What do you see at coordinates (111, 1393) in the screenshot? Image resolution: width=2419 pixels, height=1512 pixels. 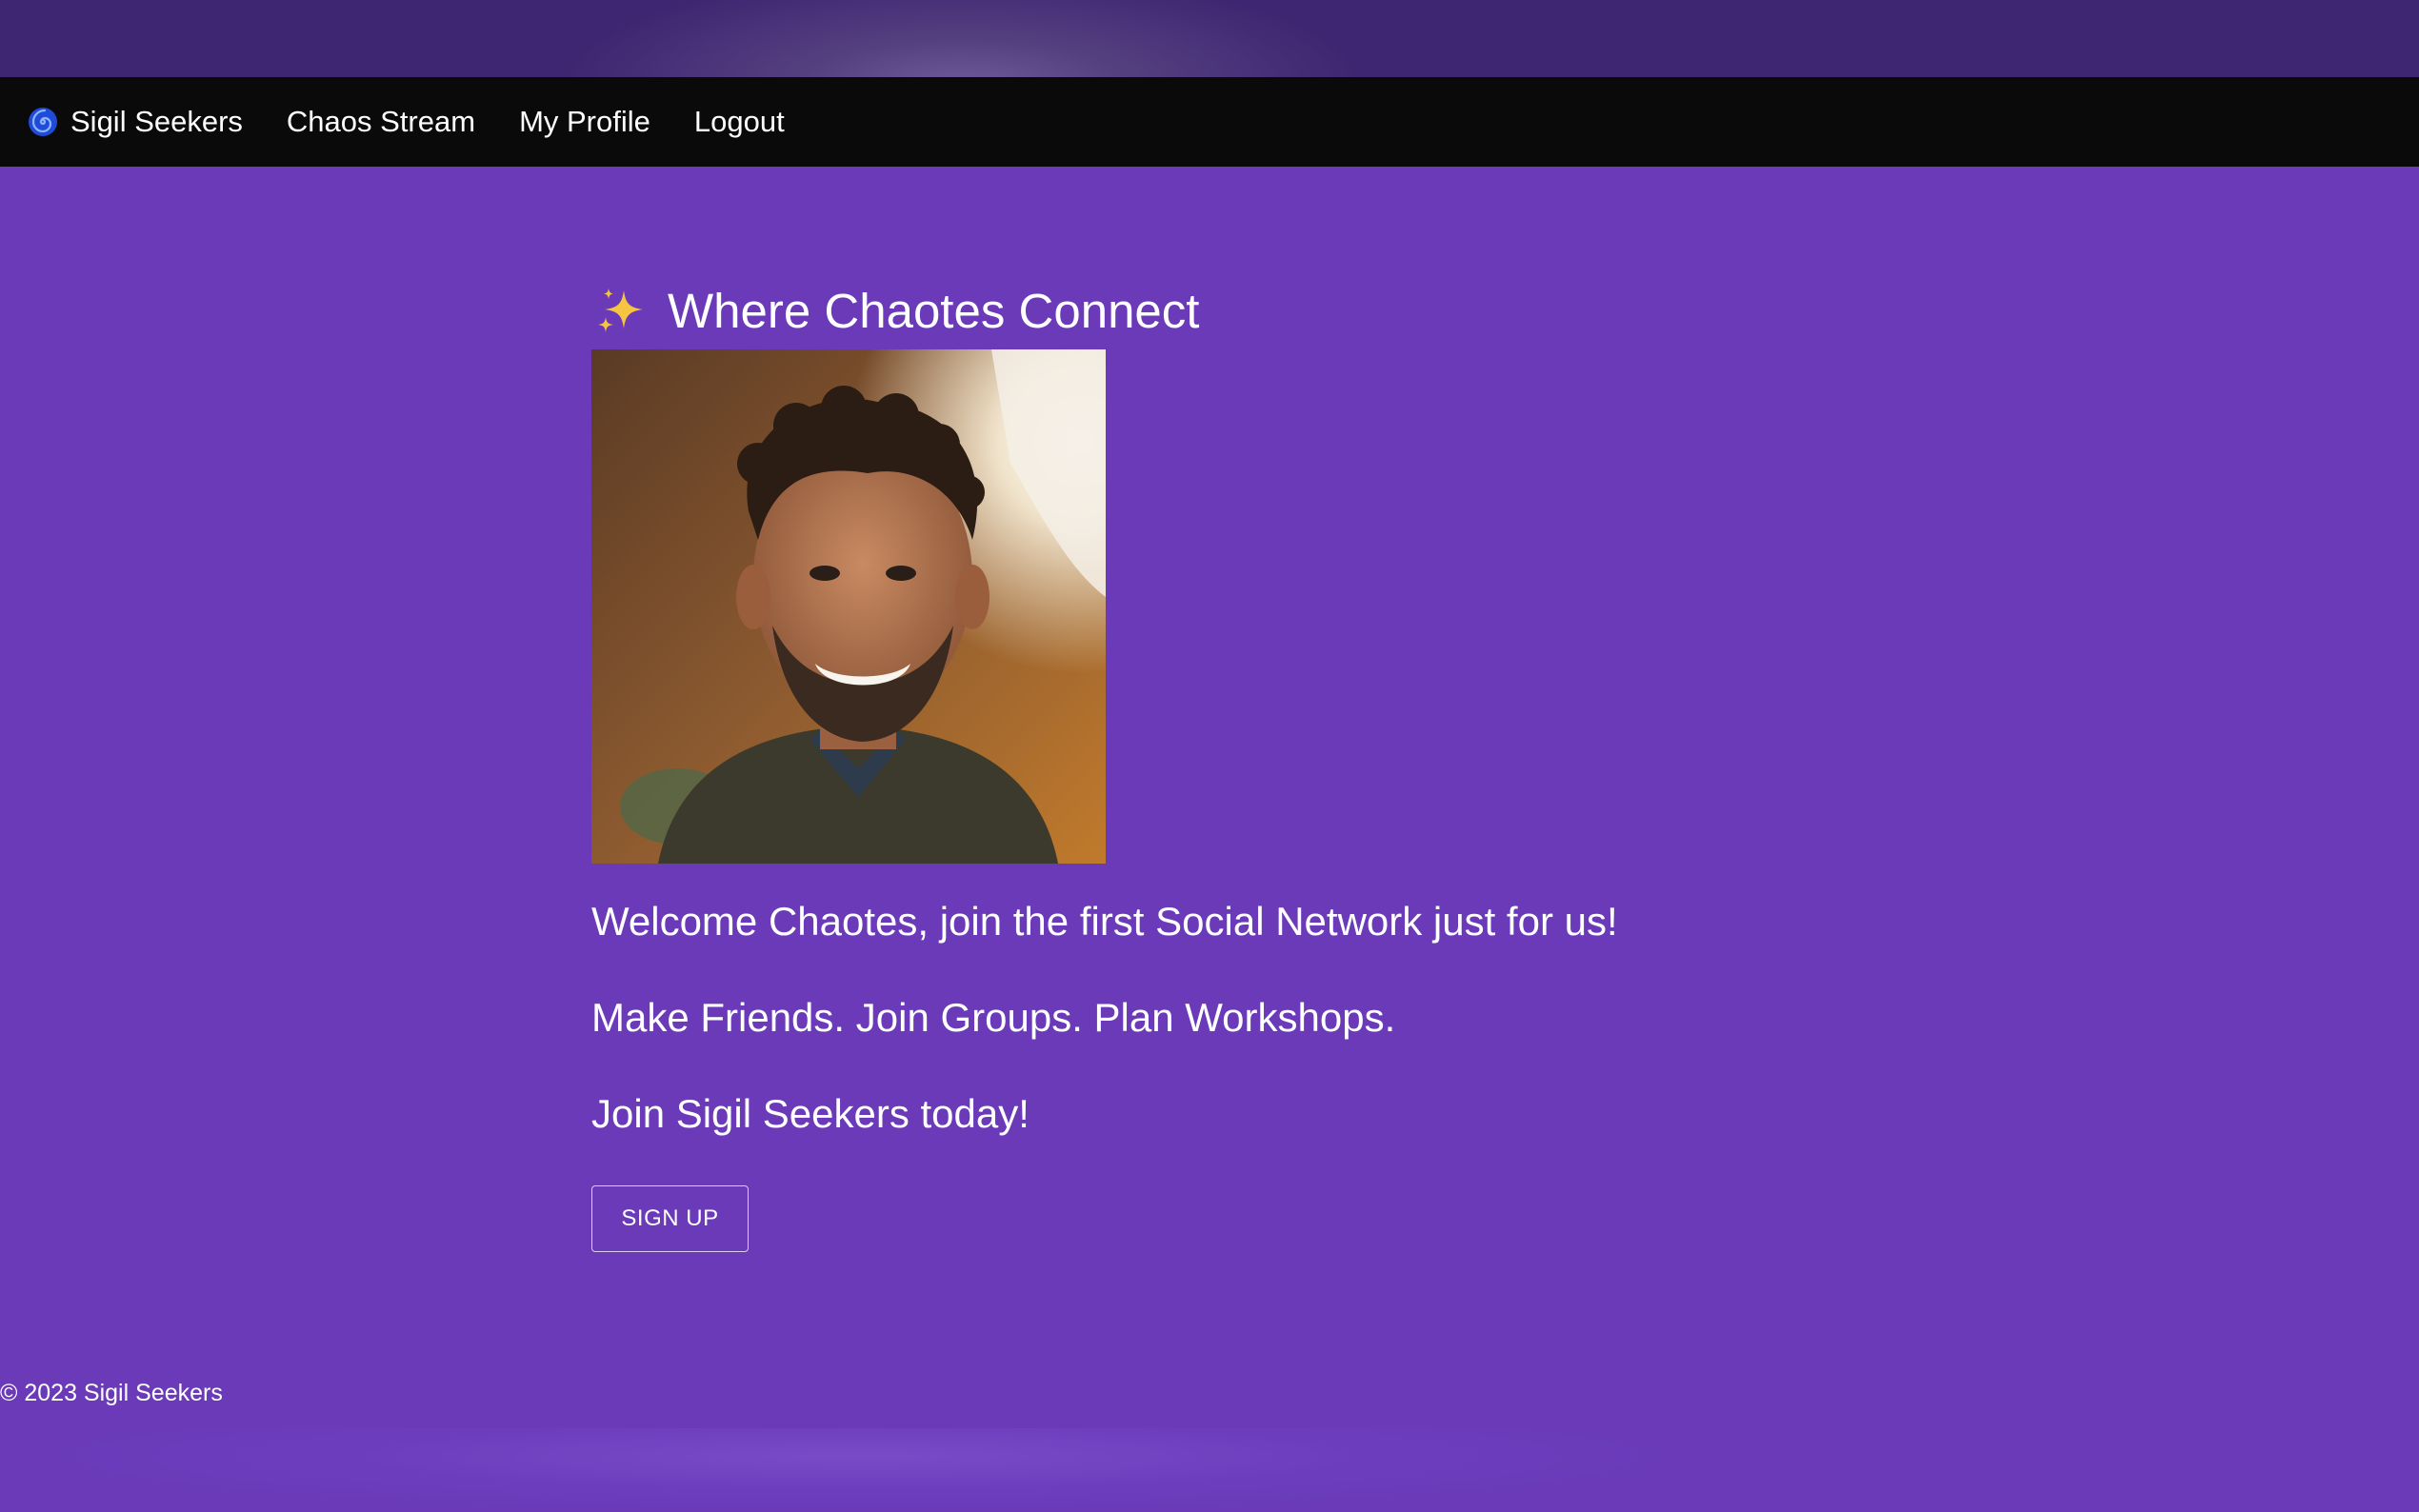 I see `footer-copyright: © 2023 Sigil Seekers` at bounding box center [111, 1393].